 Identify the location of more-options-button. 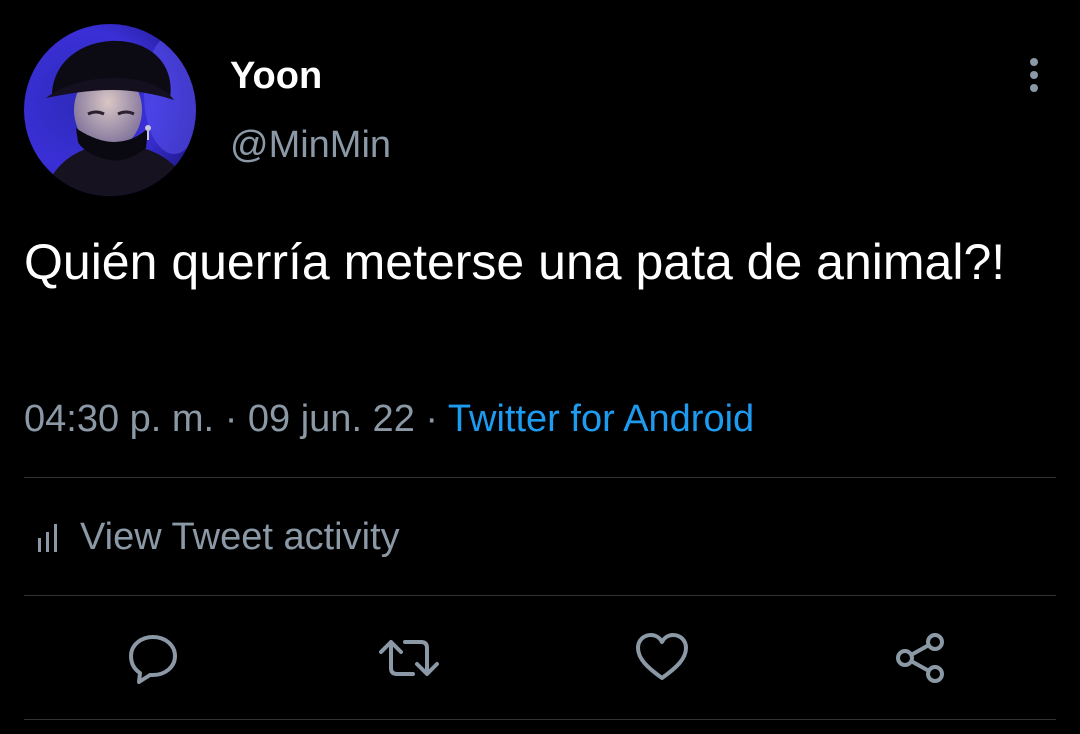
(1034, 76).